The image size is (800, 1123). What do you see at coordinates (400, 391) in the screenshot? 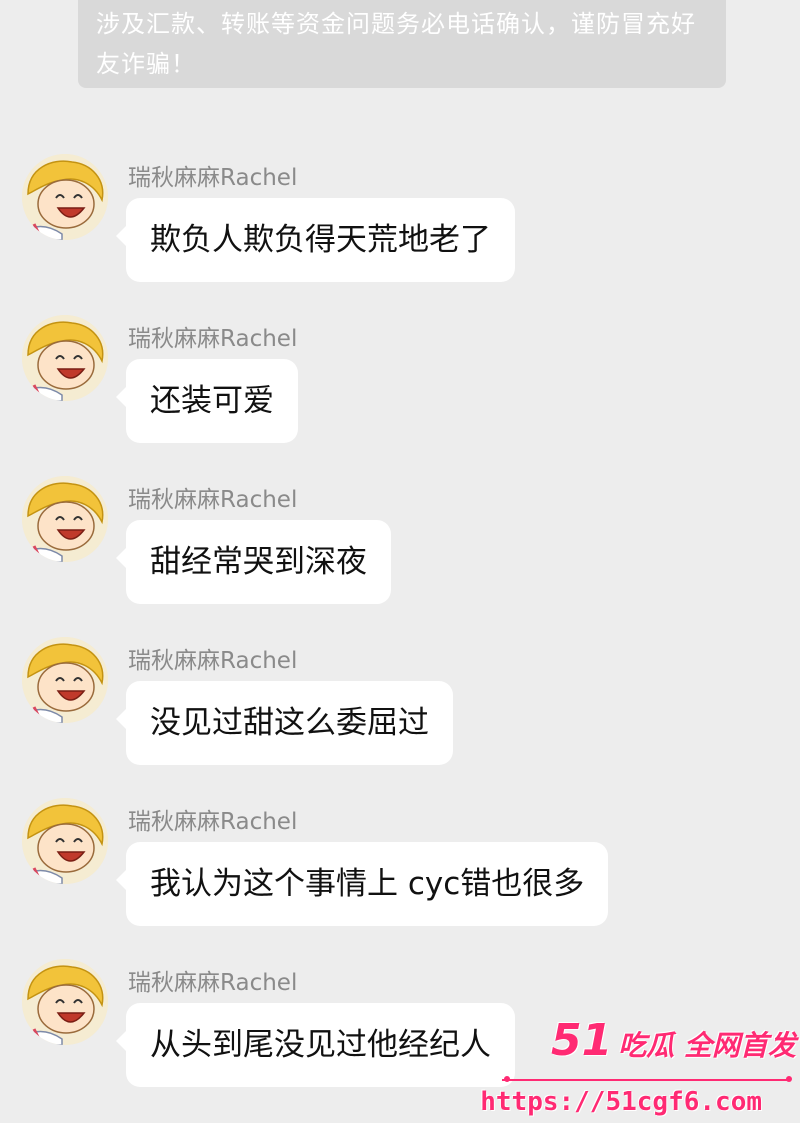
I see `message-row: 瑞秋麻麻Rachel 还装可爱` at bounding box center [400, 391].